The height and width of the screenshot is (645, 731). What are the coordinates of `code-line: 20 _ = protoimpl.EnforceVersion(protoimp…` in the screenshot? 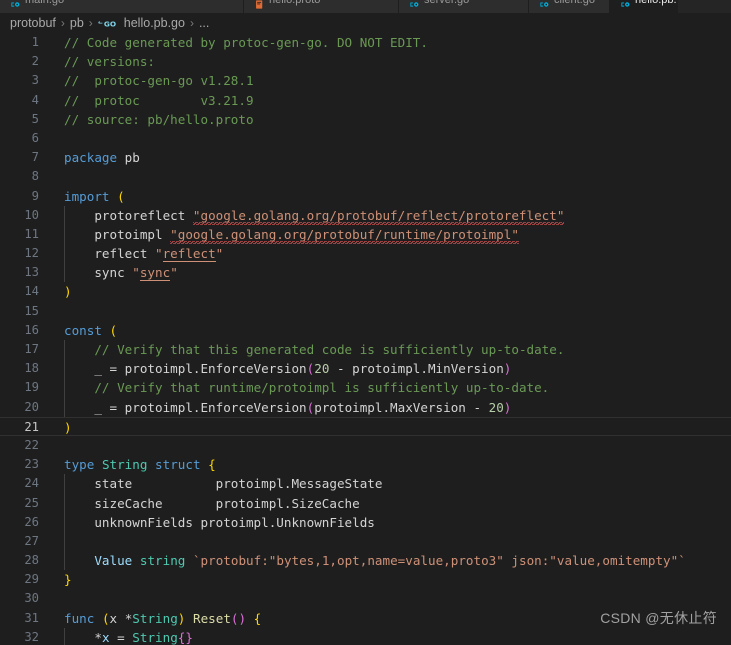 It's located at (365, 407).